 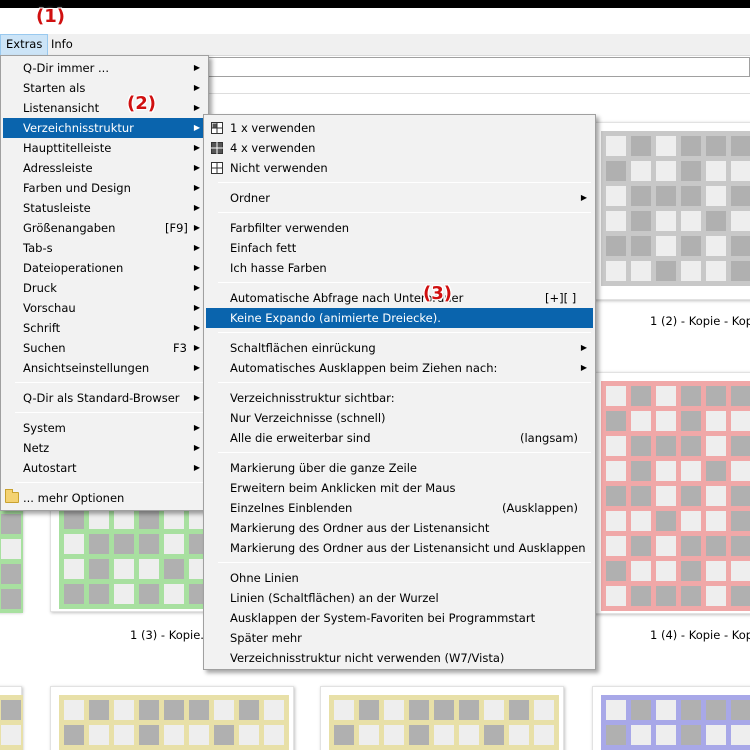 What do you see at coordinates (399, 148) in the screenshot?
I see `submenu-item-4x: 4 x verwenden` at bounding box center [399, 148].